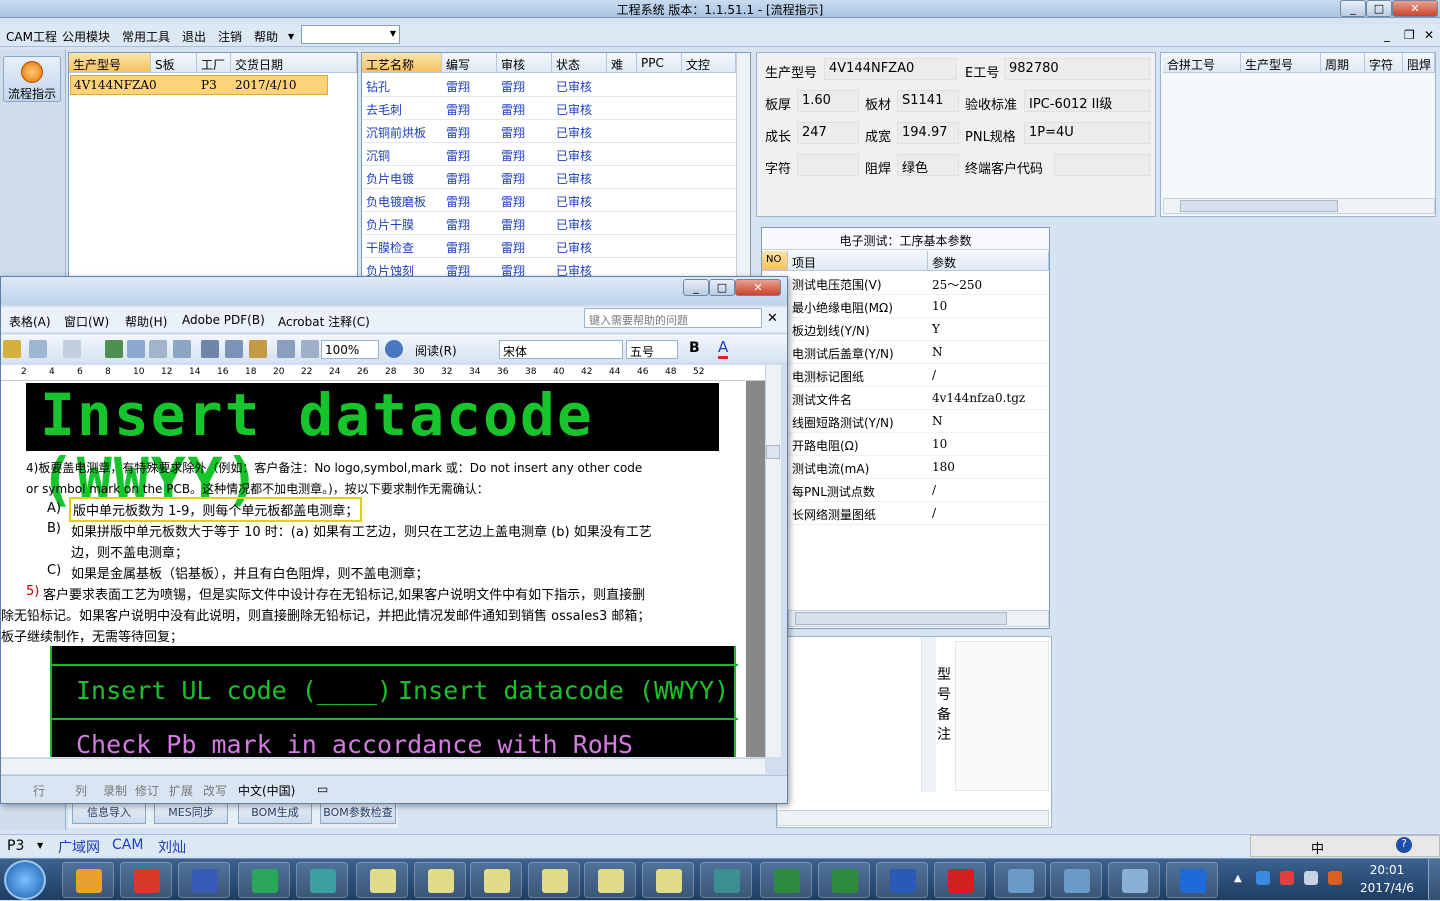 This screenshot has height=901, width=1440. What do you see at coordinates (127, 845) in the screenshot?
I see `status-tab-cam: CAM` at bounding box center [127, 845].